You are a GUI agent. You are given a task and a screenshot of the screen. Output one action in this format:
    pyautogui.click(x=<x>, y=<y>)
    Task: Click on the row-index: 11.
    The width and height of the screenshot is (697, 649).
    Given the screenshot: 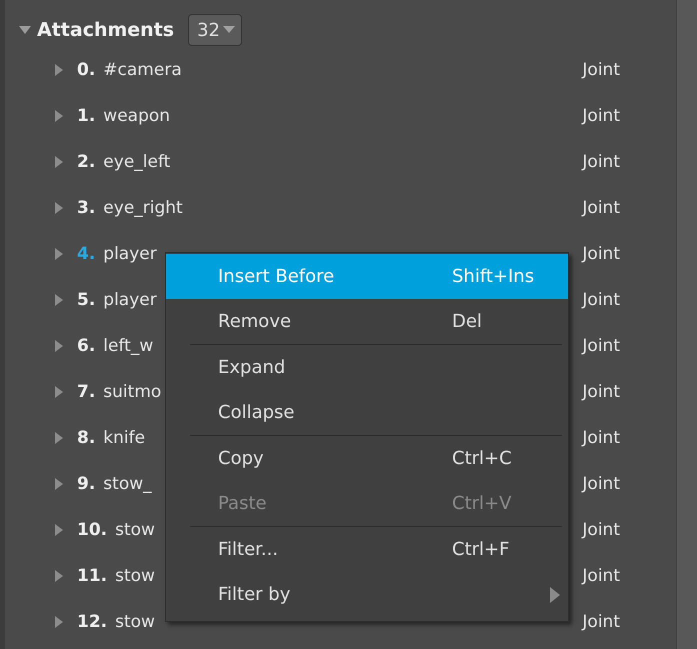 What is the action you would take?
    pyautogui.click(x=92, y=576)
    